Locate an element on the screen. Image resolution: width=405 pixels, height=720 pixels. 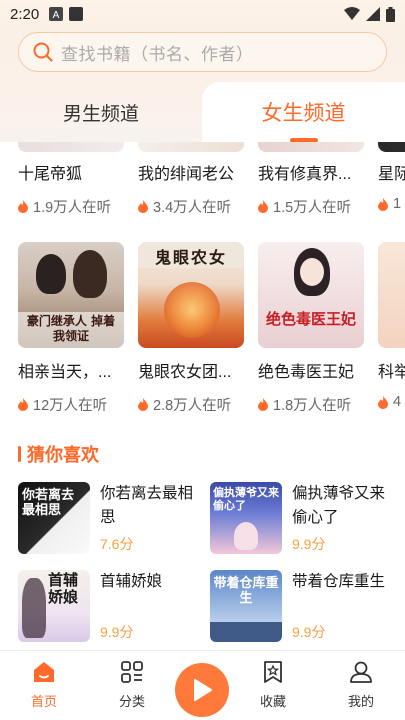
home-icon is located at coordinates (44, 672).